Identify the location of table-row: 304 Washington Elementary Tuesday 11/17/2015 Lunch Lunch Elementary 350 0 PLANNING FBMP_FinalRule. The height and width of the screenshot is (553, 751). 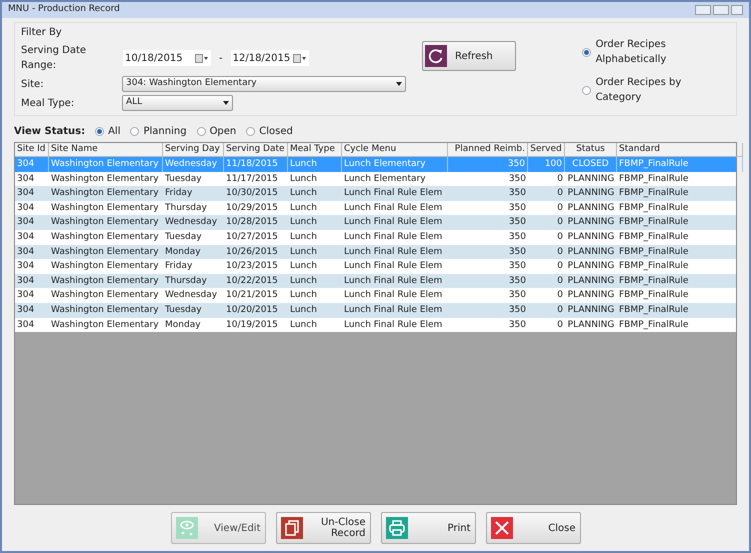
(375, 179).